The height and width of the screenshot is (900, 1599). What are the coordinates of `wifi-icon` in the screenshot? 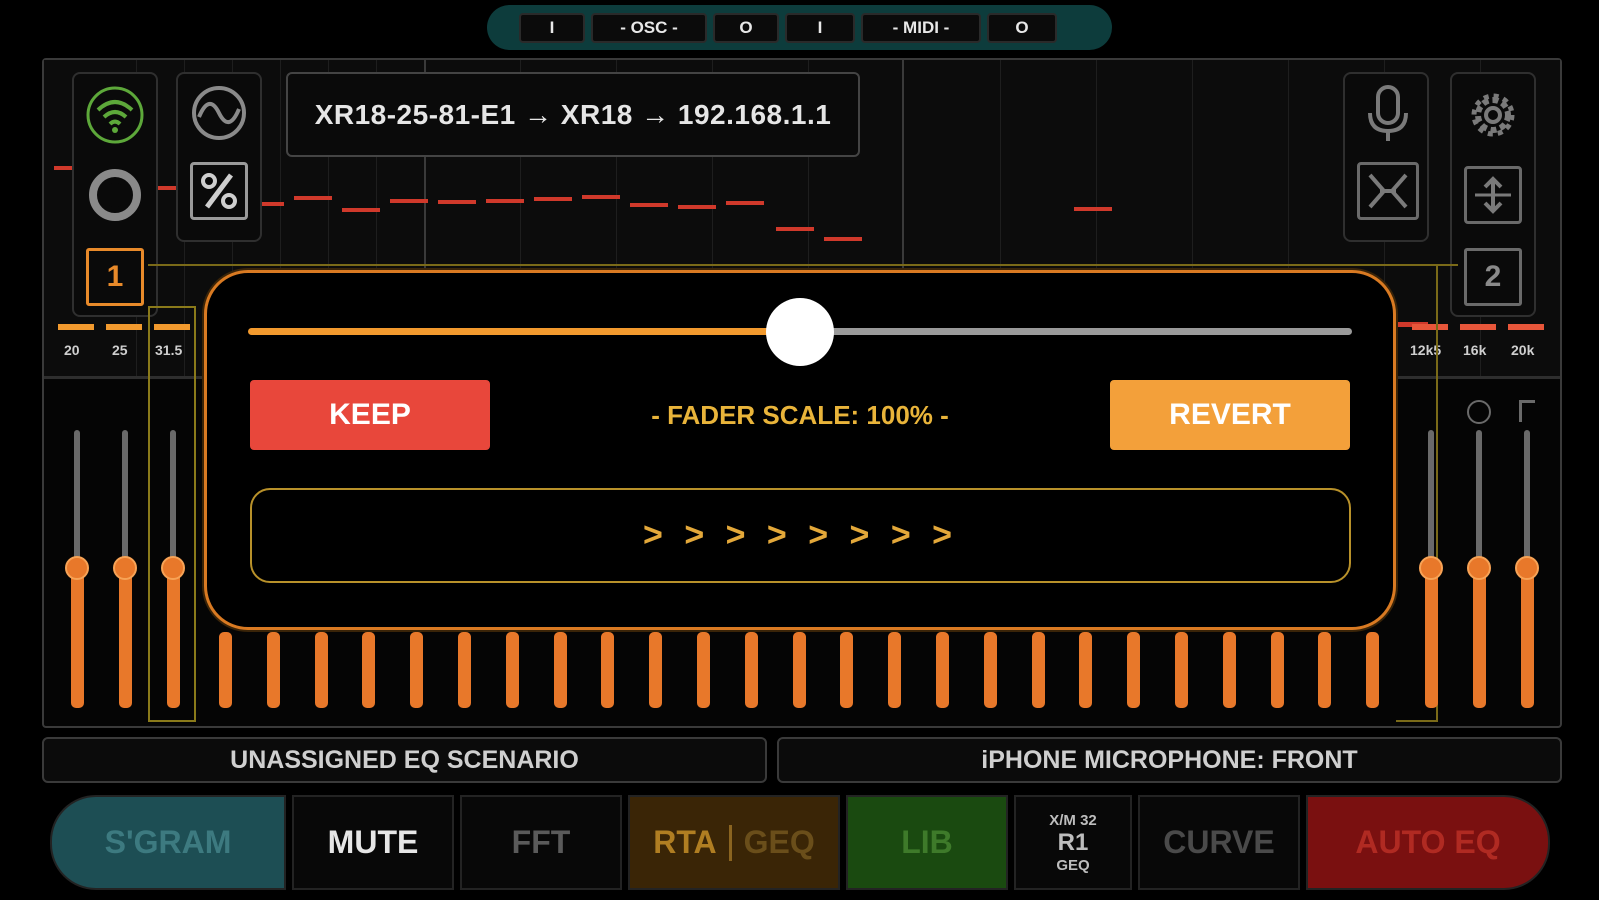 It's located at (115, 115).